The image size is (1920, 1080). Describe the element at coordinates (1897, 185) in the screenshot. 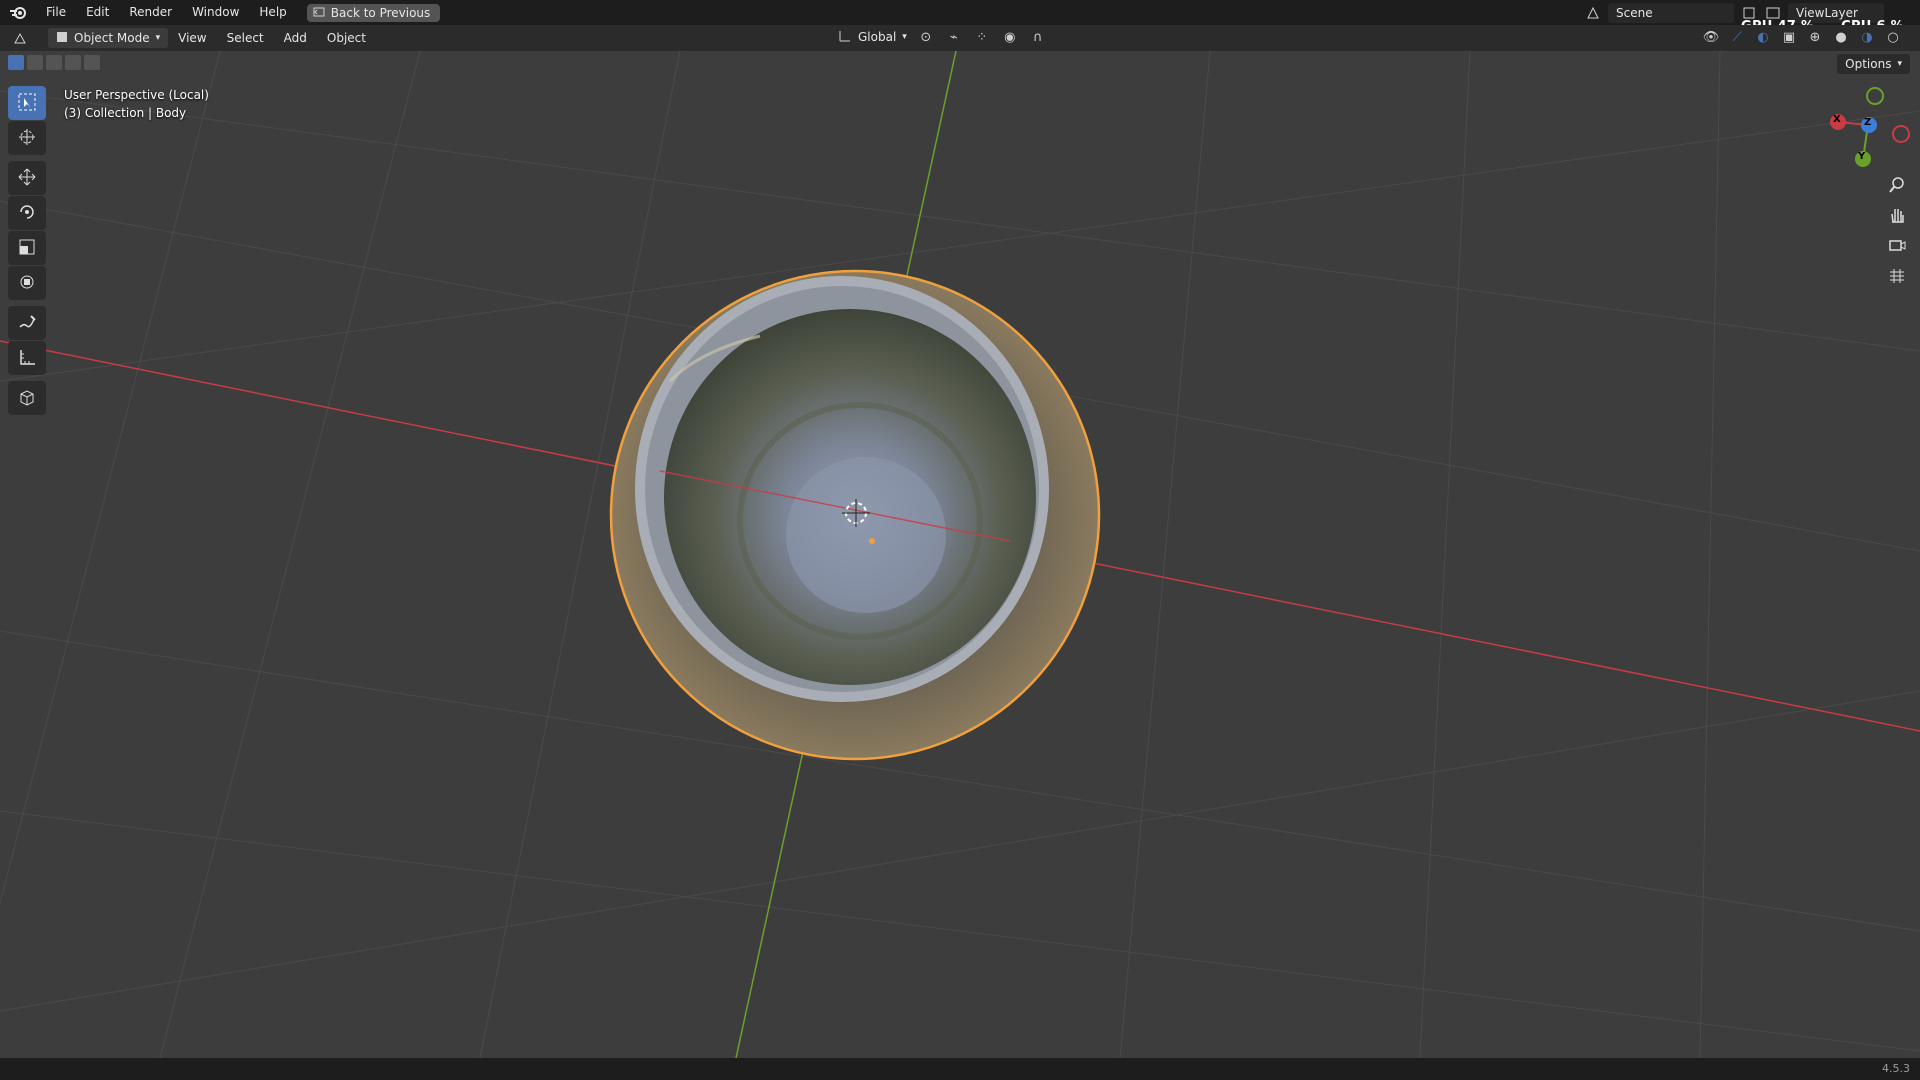

I see `zoom-icon` at that location.